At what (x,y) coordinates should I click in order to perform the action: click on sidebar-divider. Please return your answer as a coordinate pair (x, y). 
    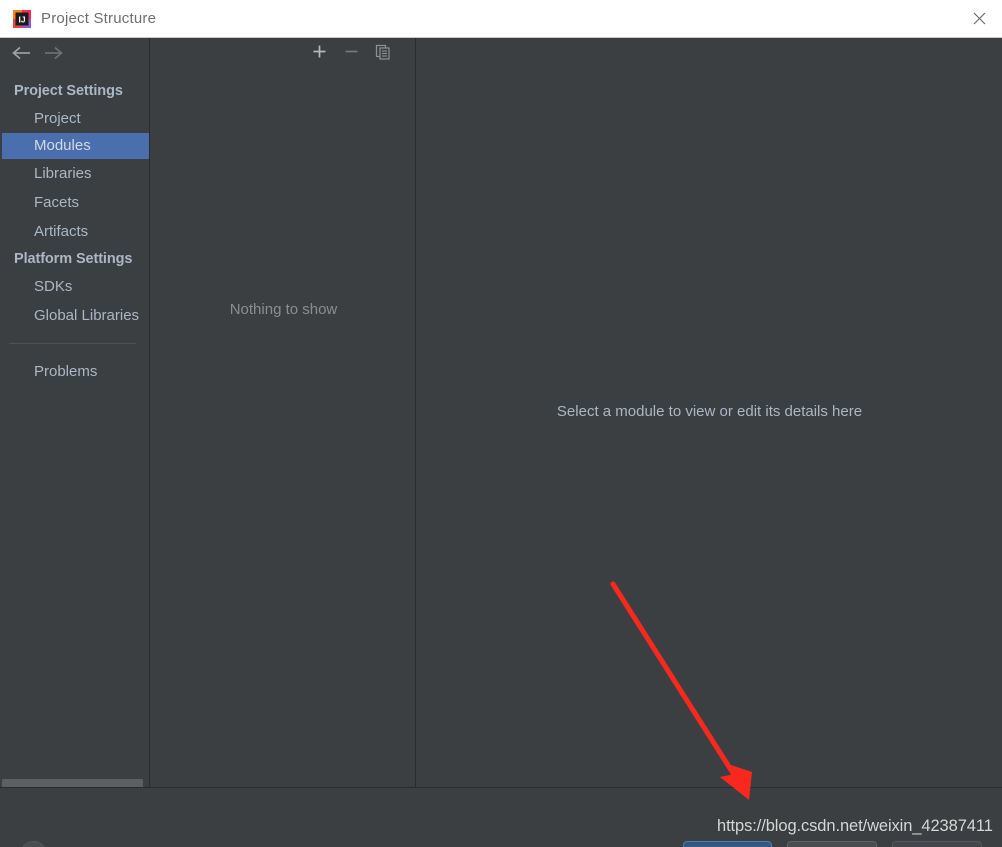
    Looking at the image, I should click on (72, 343).